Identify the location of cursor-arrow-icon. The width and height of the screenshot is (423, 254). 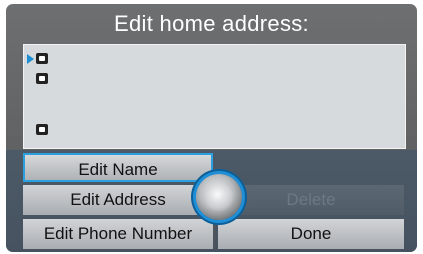
(30, 59).